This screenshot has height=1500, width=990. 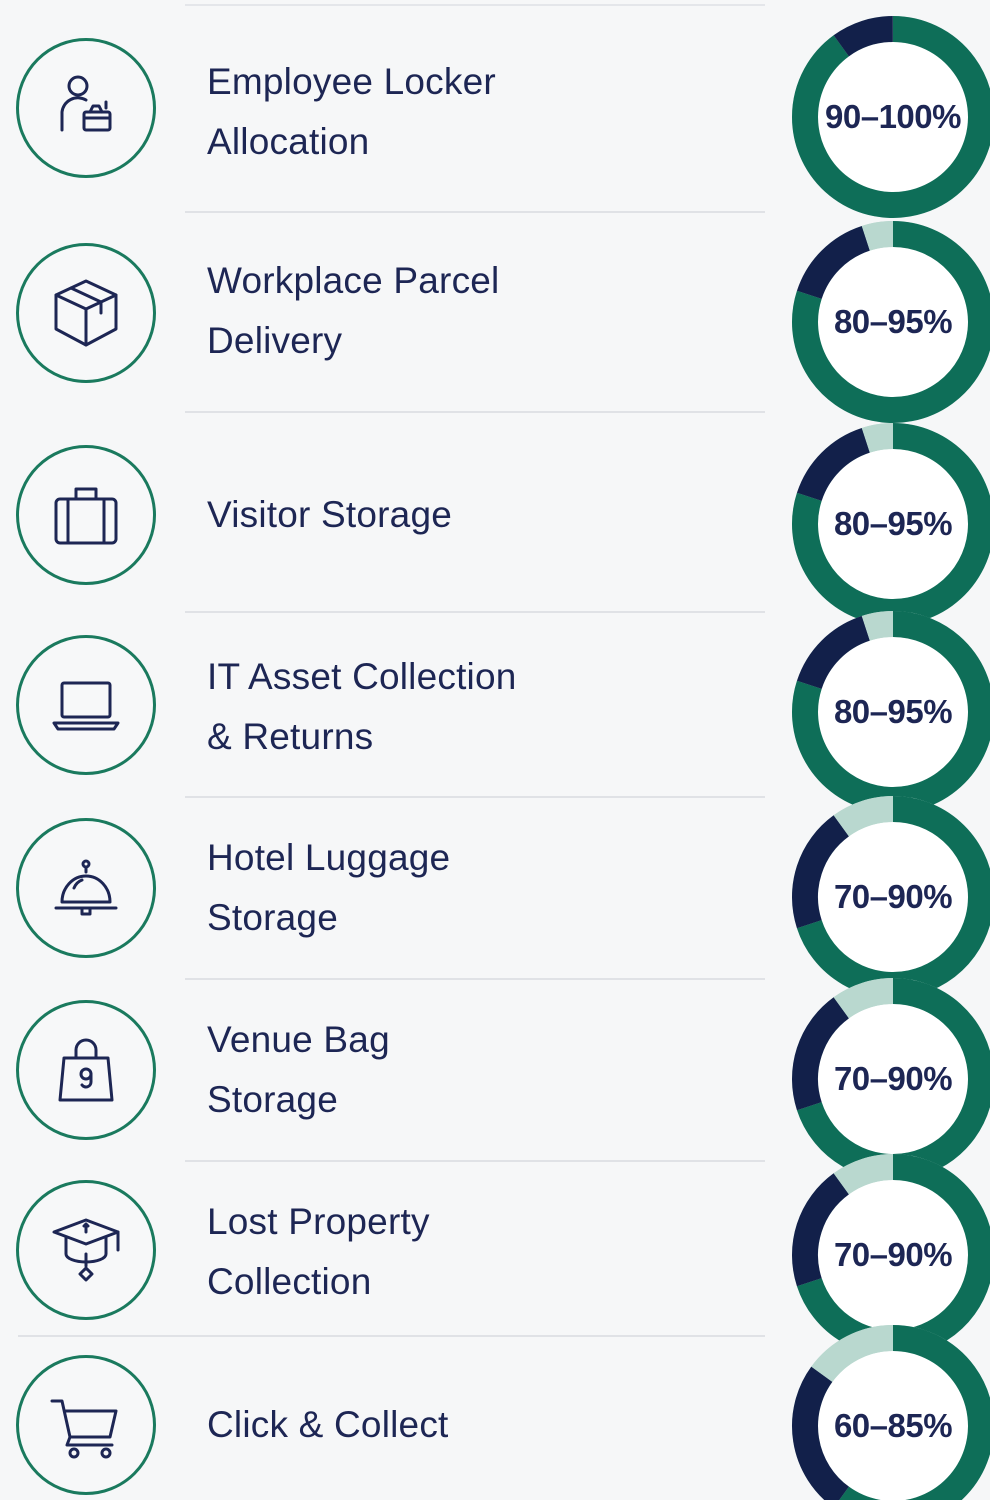 What do you see at coordinates (86, 888) in the screenshot?
I see `service-bell-icon` at bounding box center [86, 888].